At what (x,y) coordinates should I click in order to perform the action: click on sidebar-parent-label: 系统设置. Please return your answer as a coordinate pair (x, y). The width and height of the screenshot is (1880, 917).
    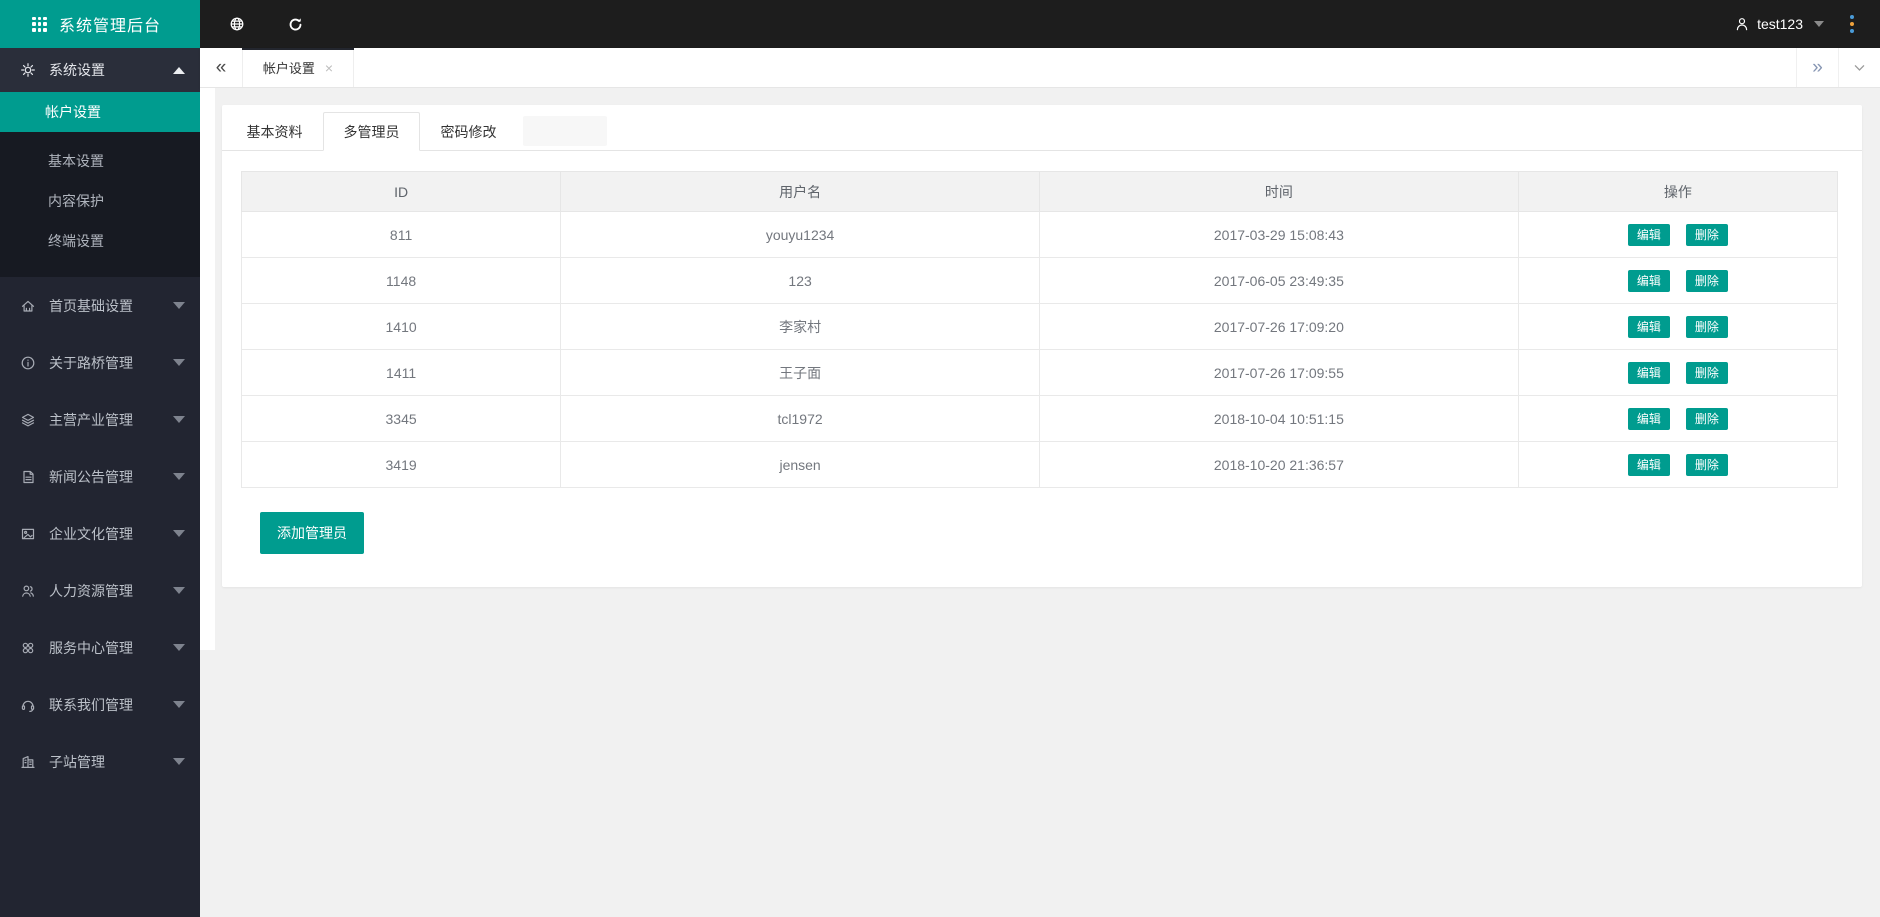
    Looking at the image, I should click on (77, 70).